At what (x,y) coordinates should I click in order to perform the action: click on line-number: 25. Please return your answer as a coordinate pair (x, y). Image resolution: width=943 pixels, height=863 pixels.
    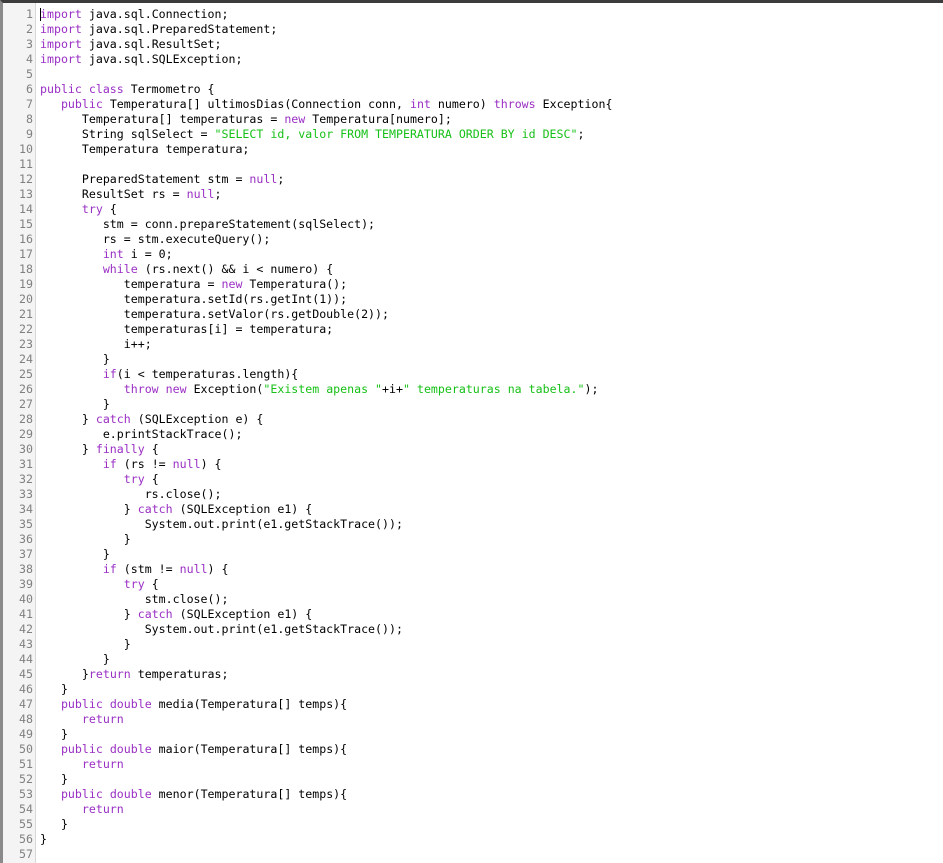
    Looking at the image, I should click on (26, 374).